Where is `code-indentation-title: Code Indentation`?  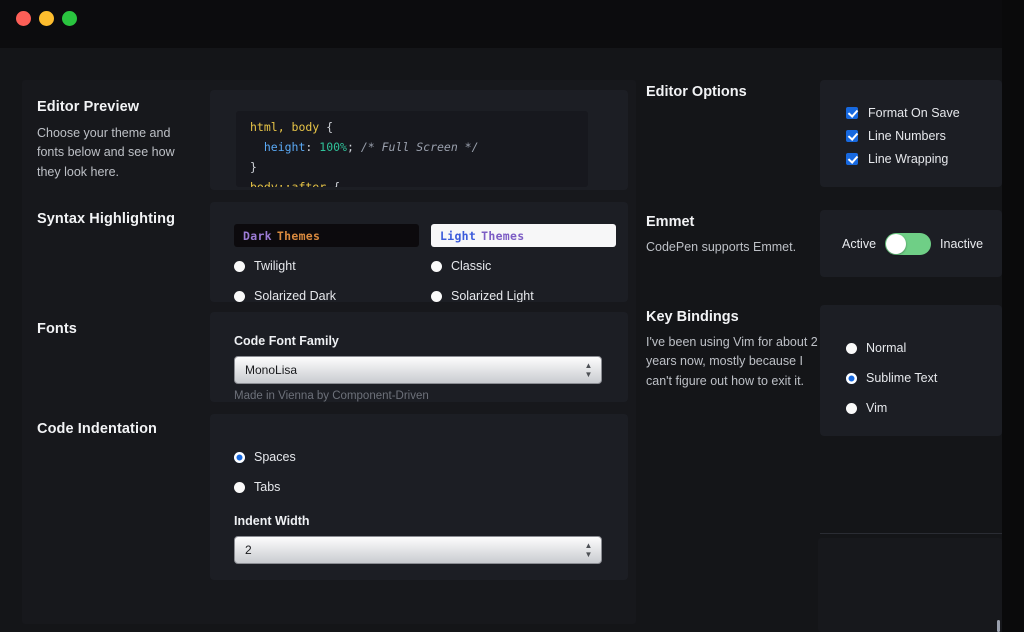 code-indentation-title: Code Indentation is located at coordinates (97, 429).